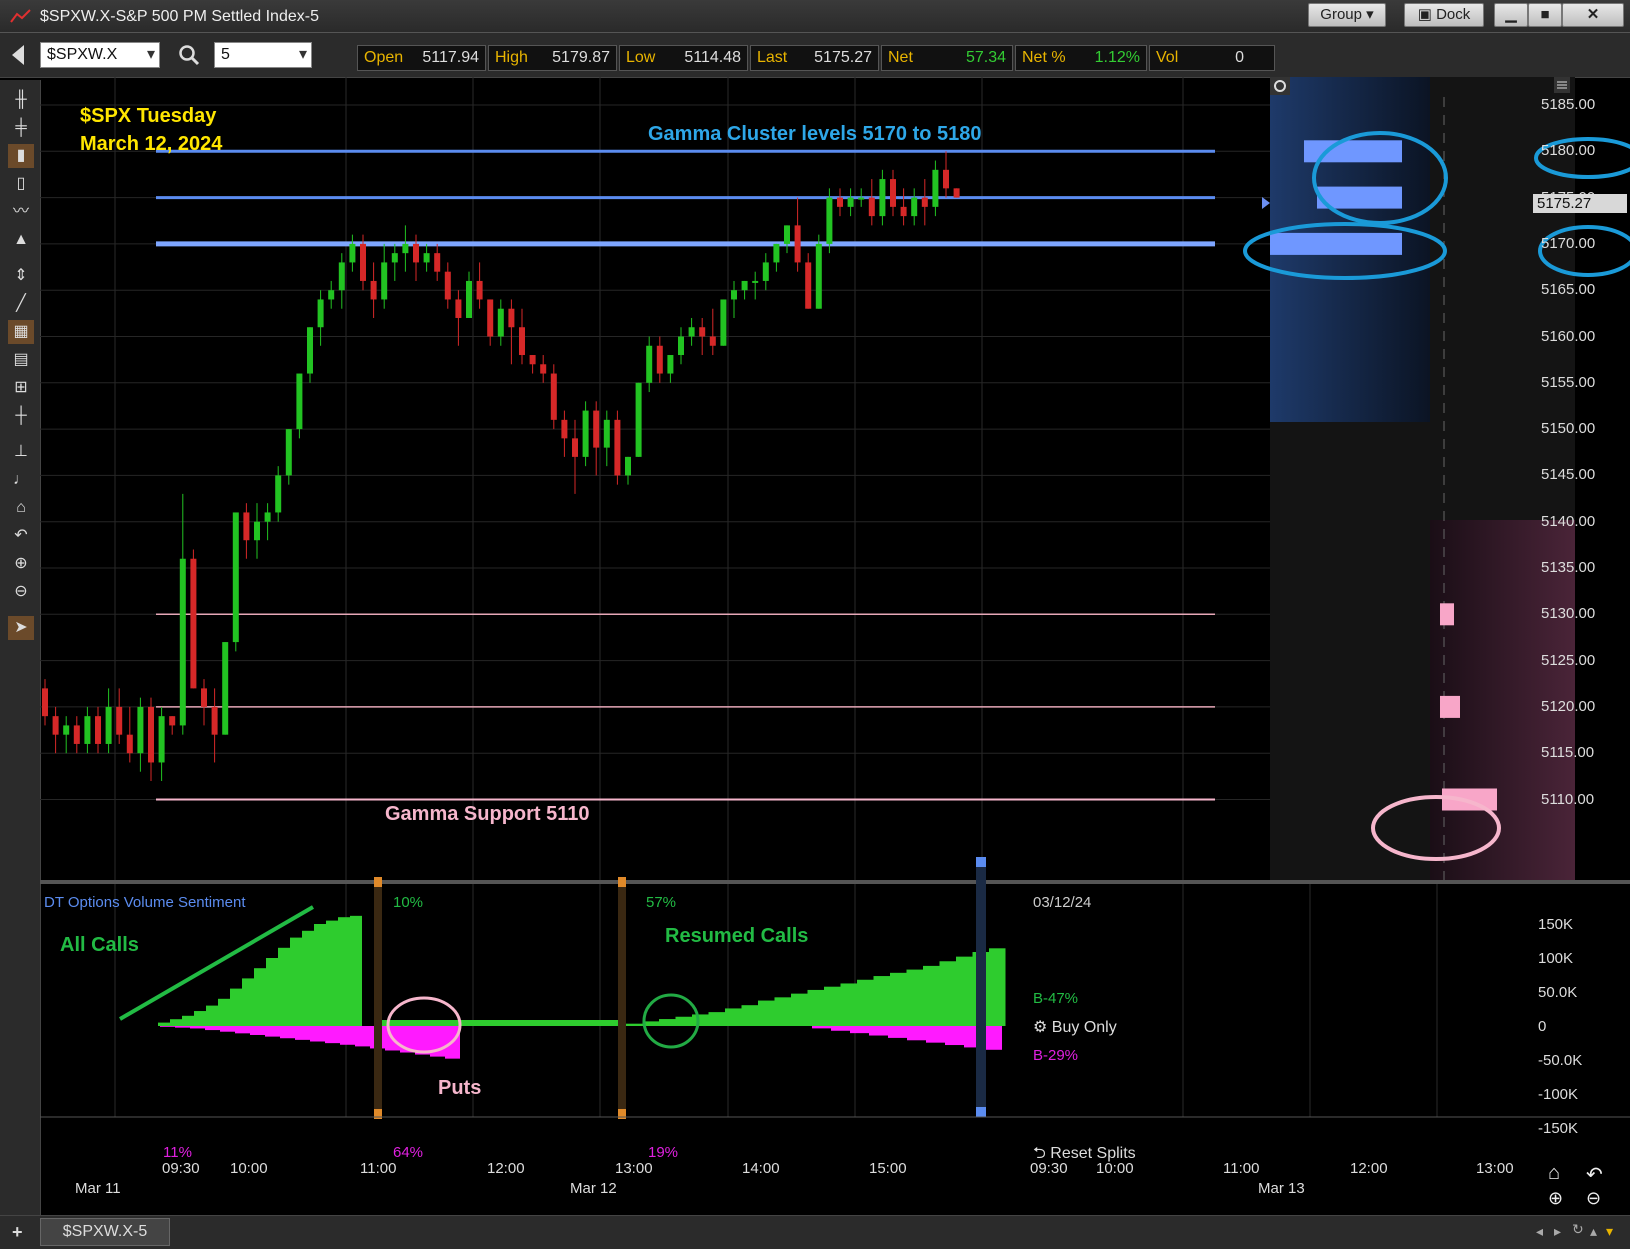 The width and height of the screenshot is (1630, 1249). I want to click on quote-open: Open 5117.94, so click(421, 58).